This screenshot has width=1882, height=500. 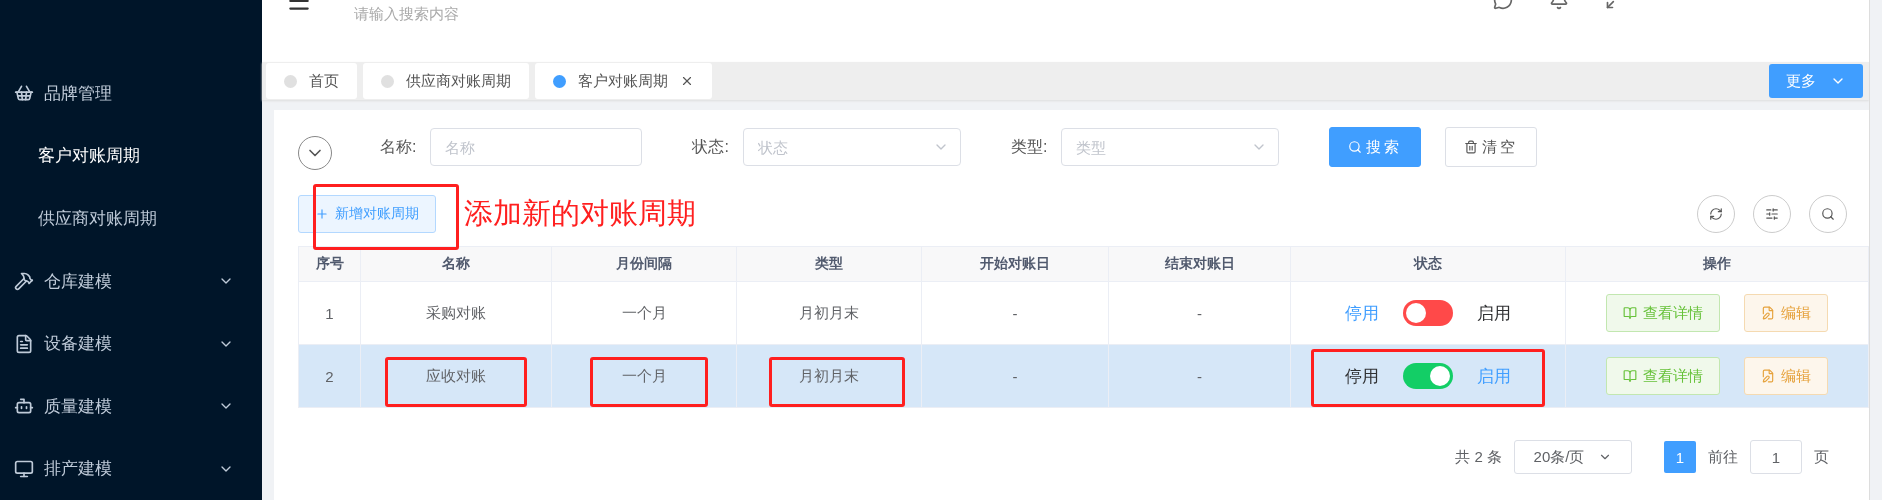 I want to click on goto-field: 1, so click(x=1776, y=457).